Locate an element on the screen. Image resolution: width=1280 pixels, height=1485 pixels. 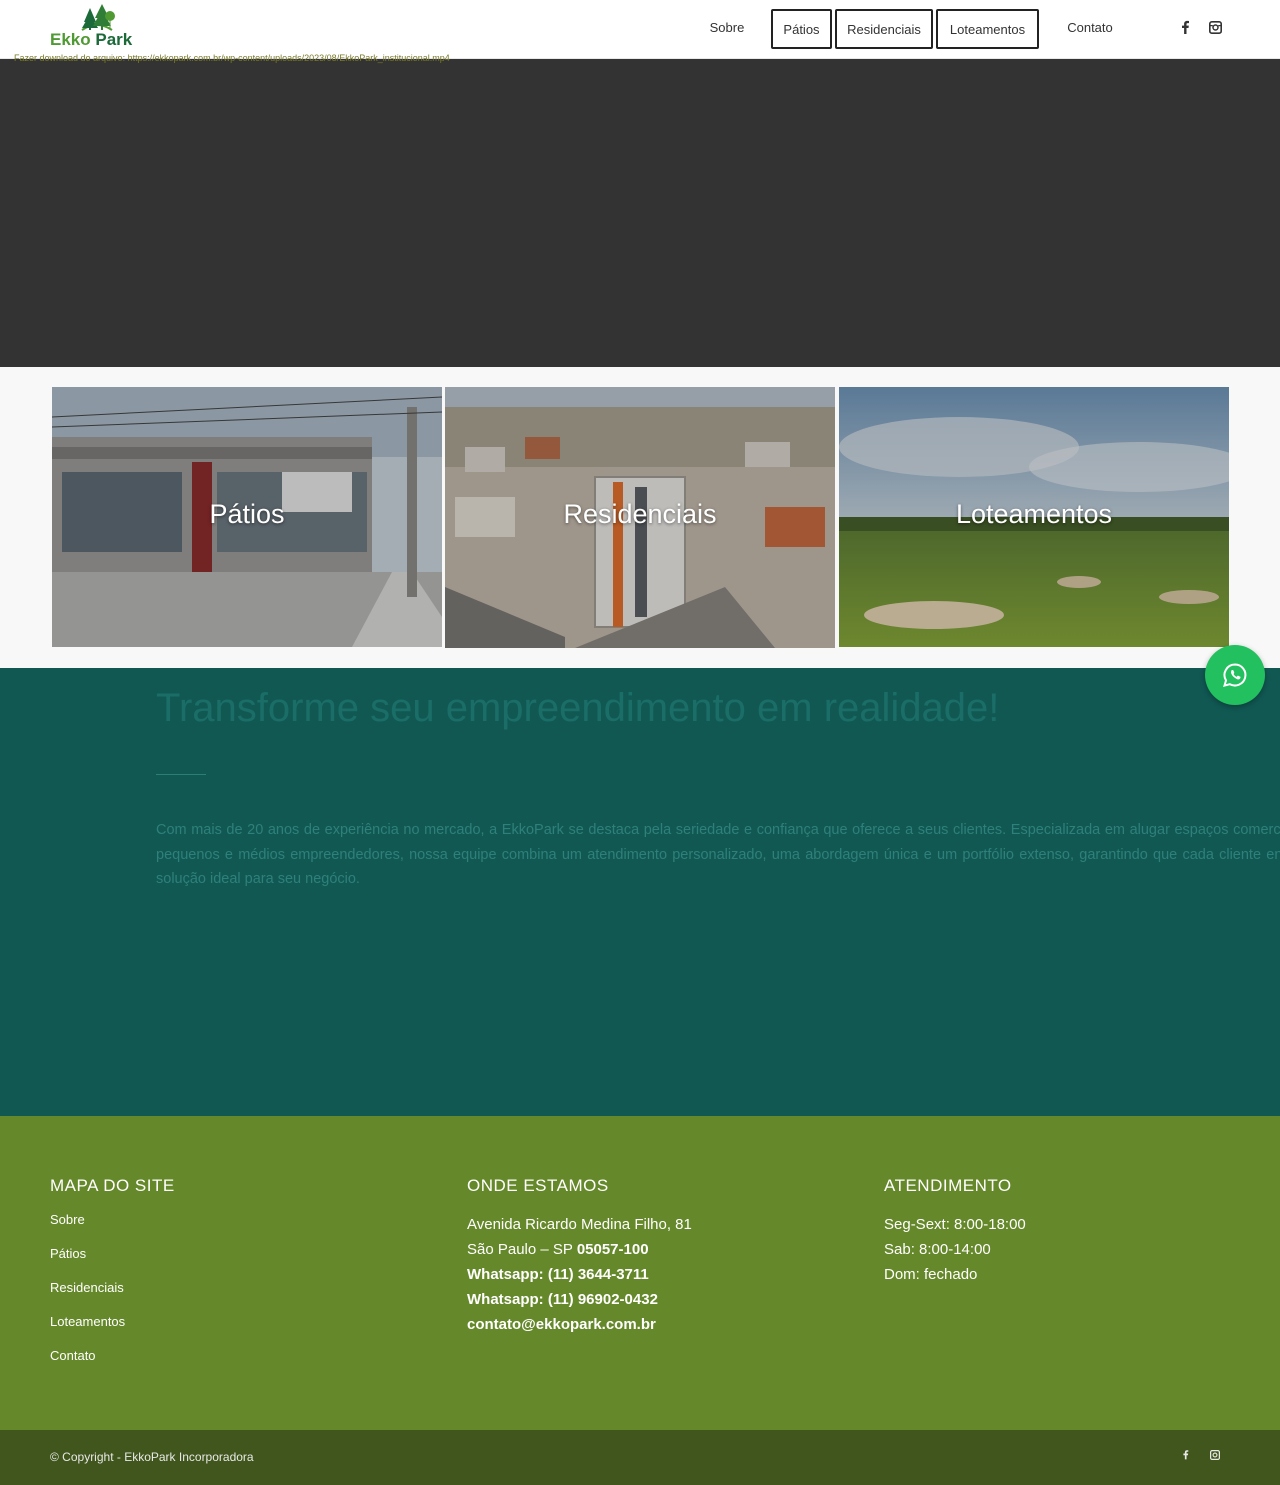
logo-trees-icon is located at coordinates (98, 17).